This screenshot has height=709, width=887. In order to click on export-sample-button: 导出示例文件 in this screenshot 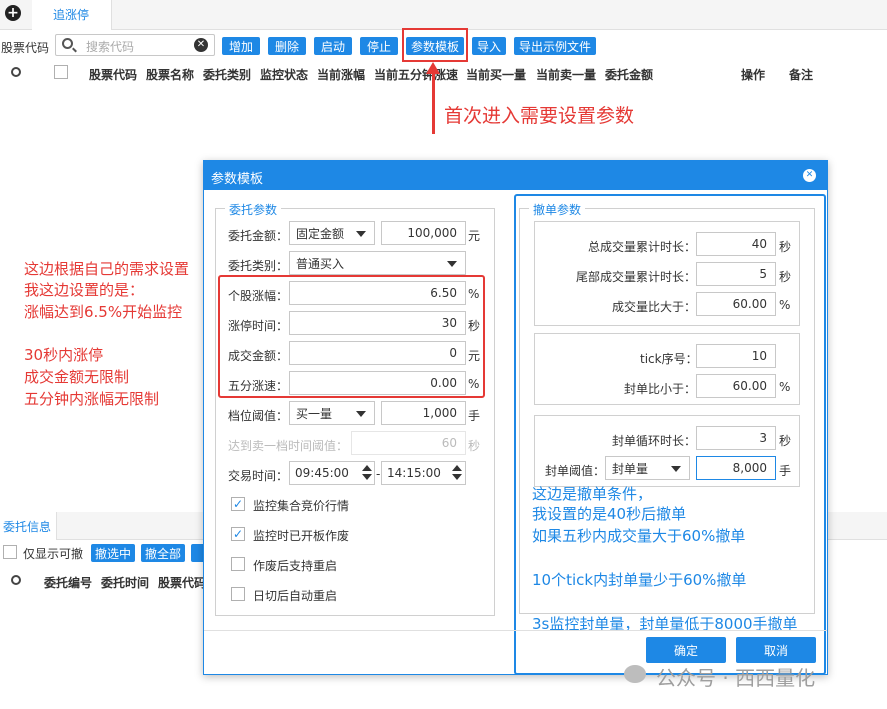, I will do `click(555, 46)`.